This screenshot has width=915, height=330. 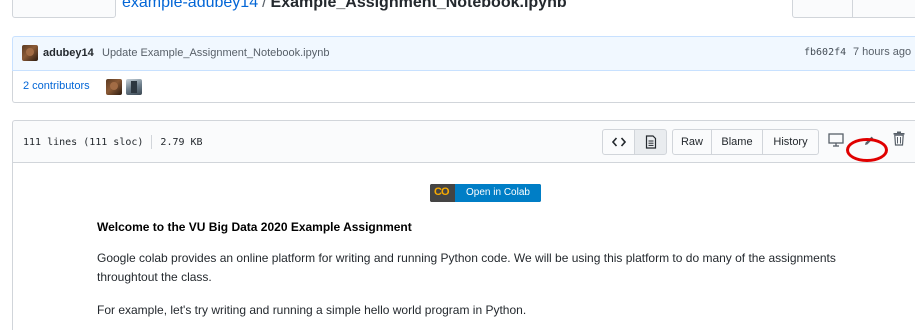 What do you see at coordinates (463, 87) in the screenshot?
I see `contributors-bar: 2 contributors` at bounding box center [463, 87].